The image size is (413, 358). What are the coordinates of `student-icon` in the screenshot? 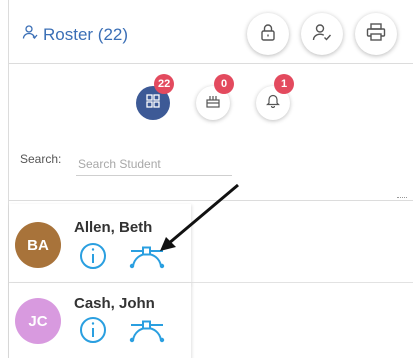 It's located at (32, 34).